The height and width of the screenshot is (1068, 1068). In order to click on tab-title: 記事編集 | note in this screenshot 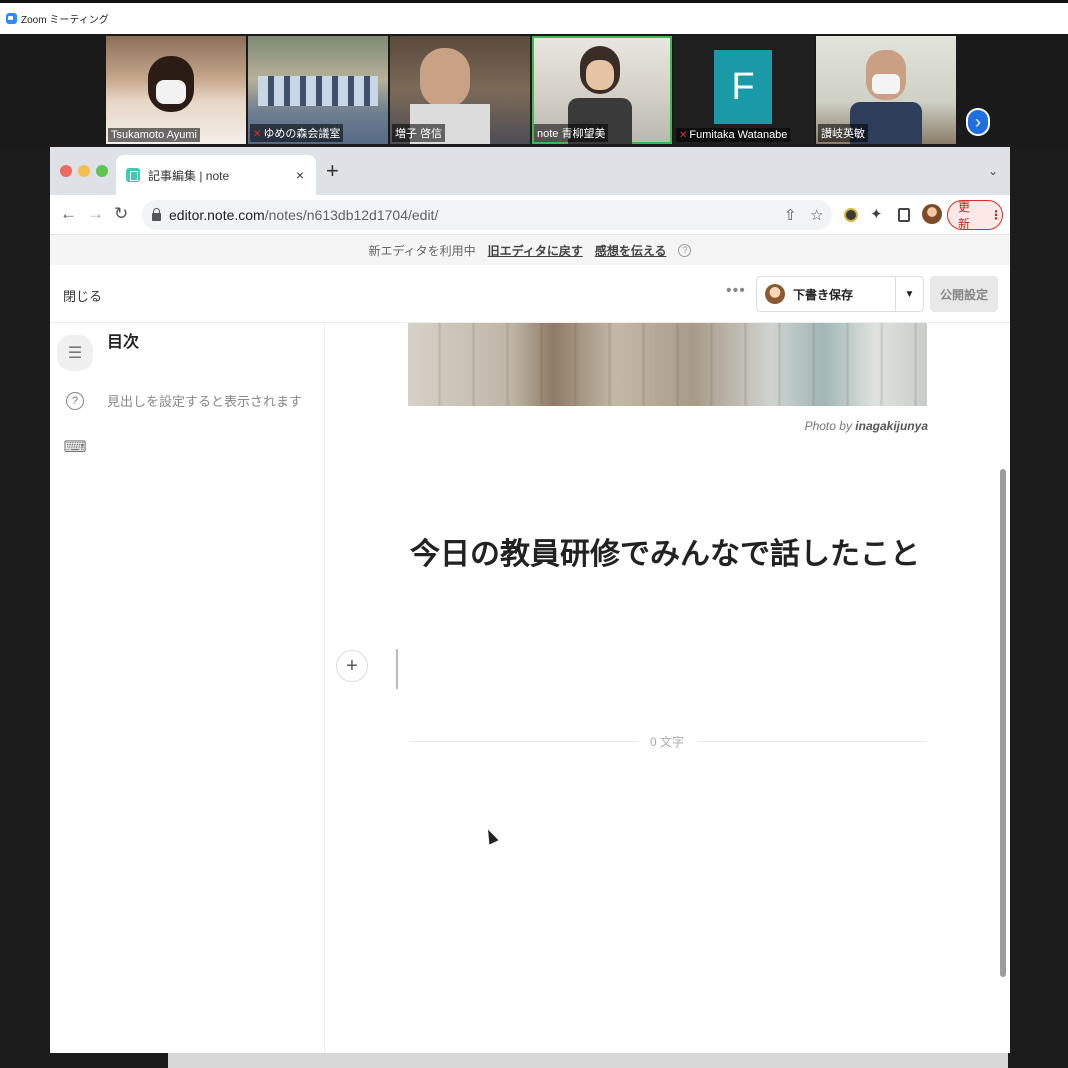, I will do `click(189, 175)`.